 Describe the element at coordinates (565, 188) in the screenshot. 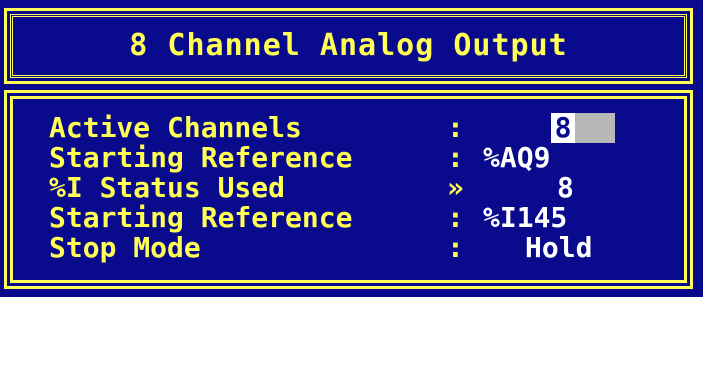

I see `i-status-used-value: 8` at that location.